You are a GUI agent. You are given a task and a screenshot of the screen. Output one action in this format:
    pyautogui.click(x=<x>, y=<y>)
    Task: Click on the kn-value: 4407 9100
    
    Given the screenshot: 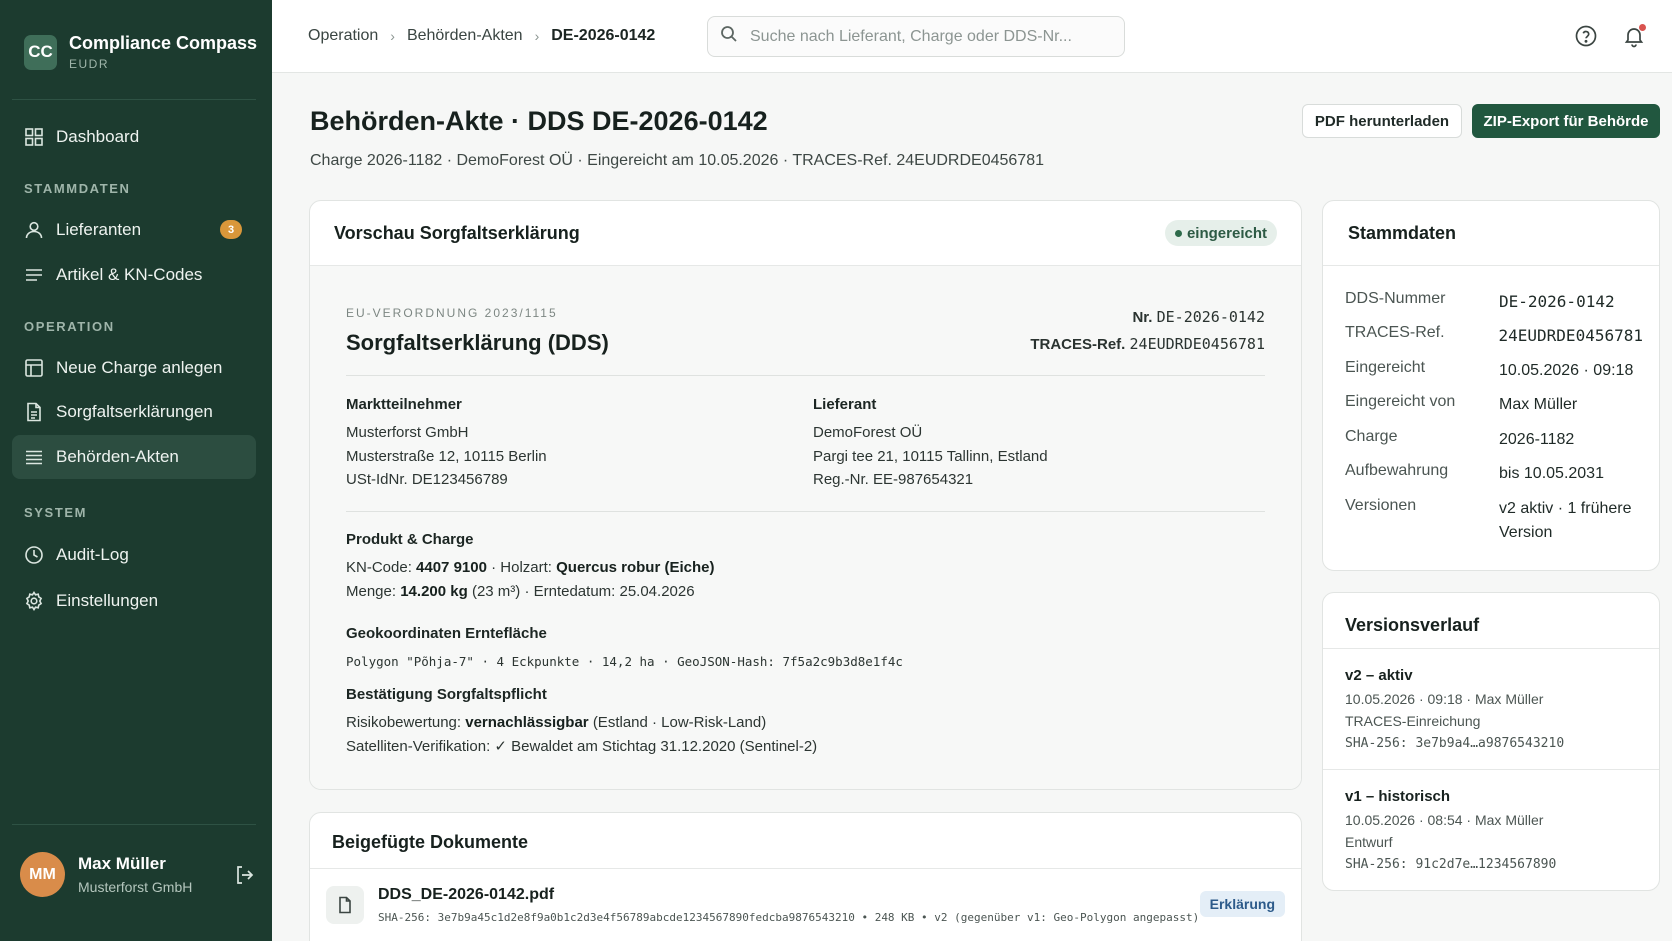 What is the action you would take?
    pyautogui.click(x=451, y=567)
    